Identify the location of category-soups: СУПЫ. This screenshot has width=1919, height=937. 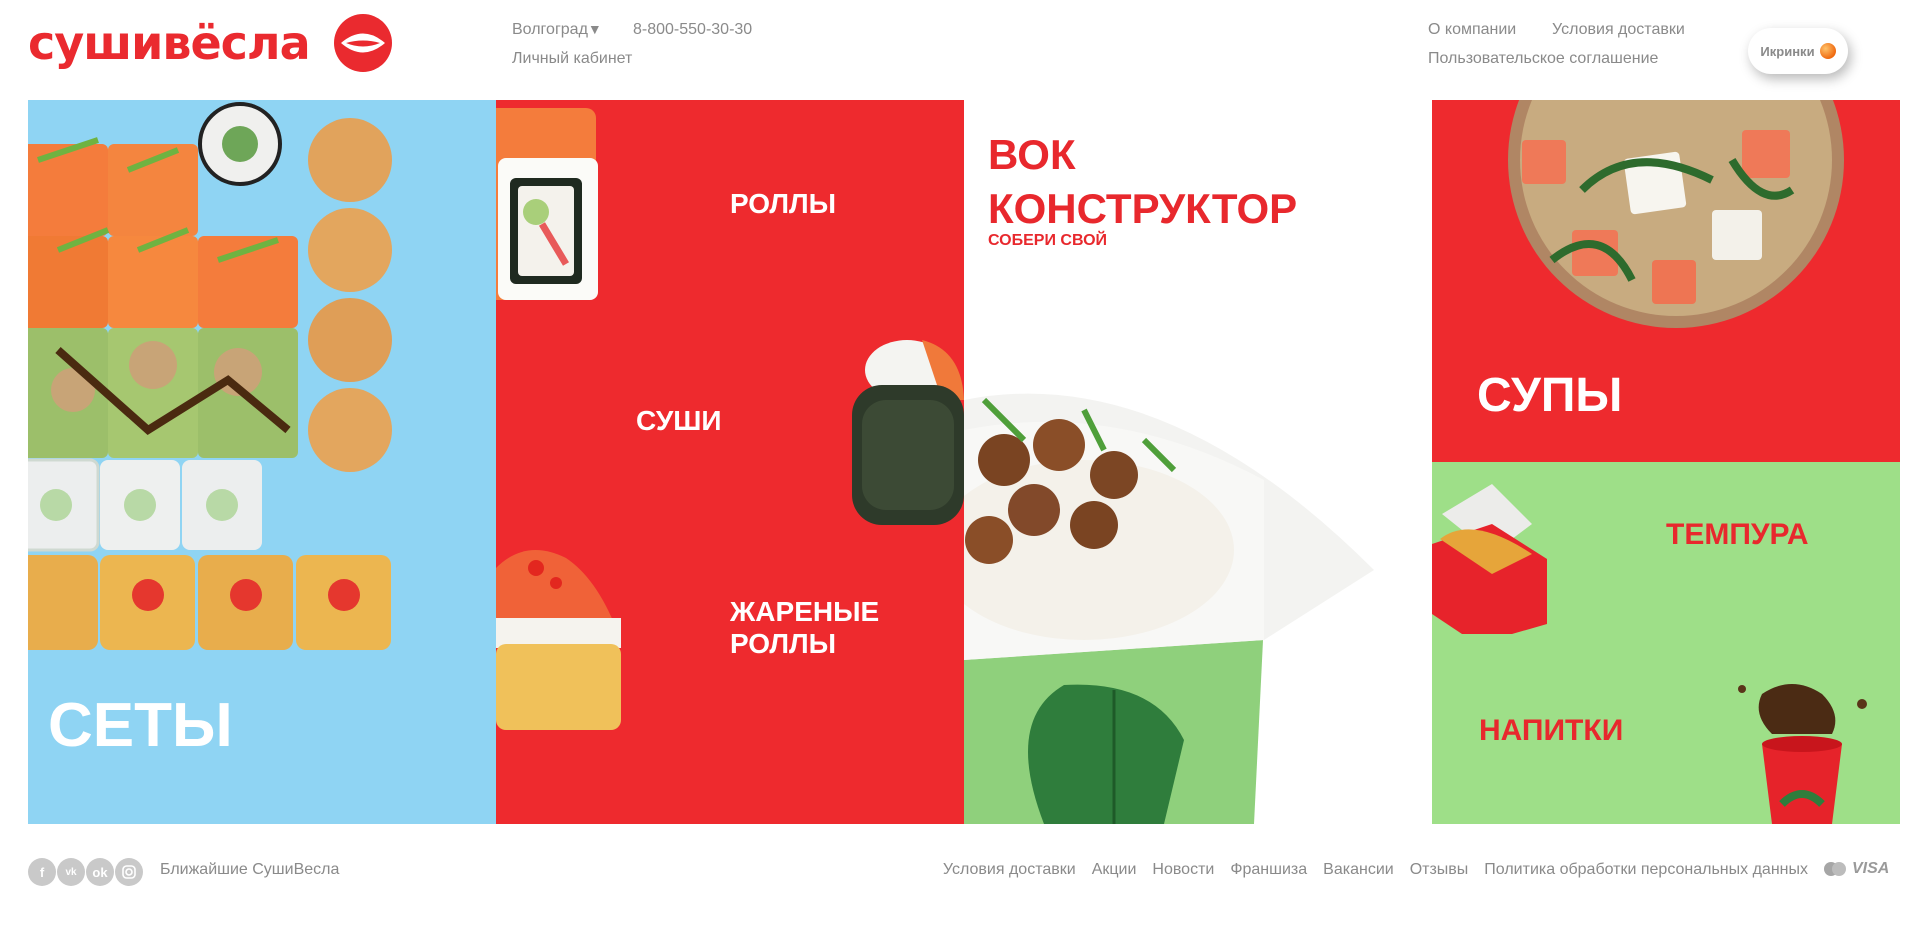
(1666, 281).